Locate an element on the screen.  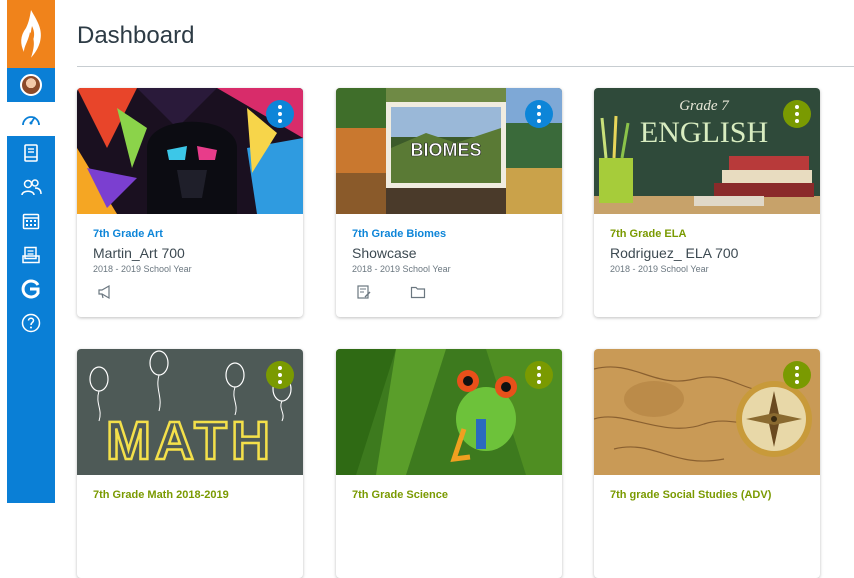
inbox-icon is located at coordinates (31, 255).